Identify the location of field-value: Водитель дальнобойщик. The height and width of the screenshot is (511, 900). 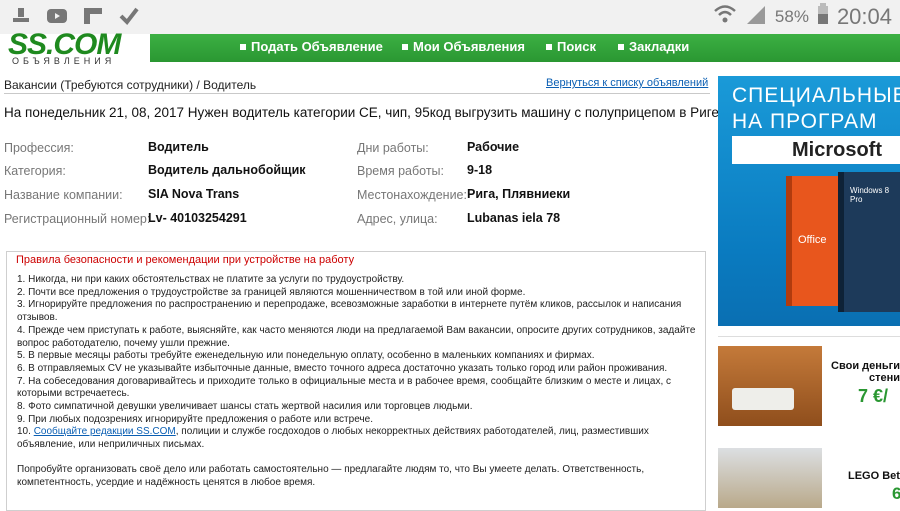
(227, 170).